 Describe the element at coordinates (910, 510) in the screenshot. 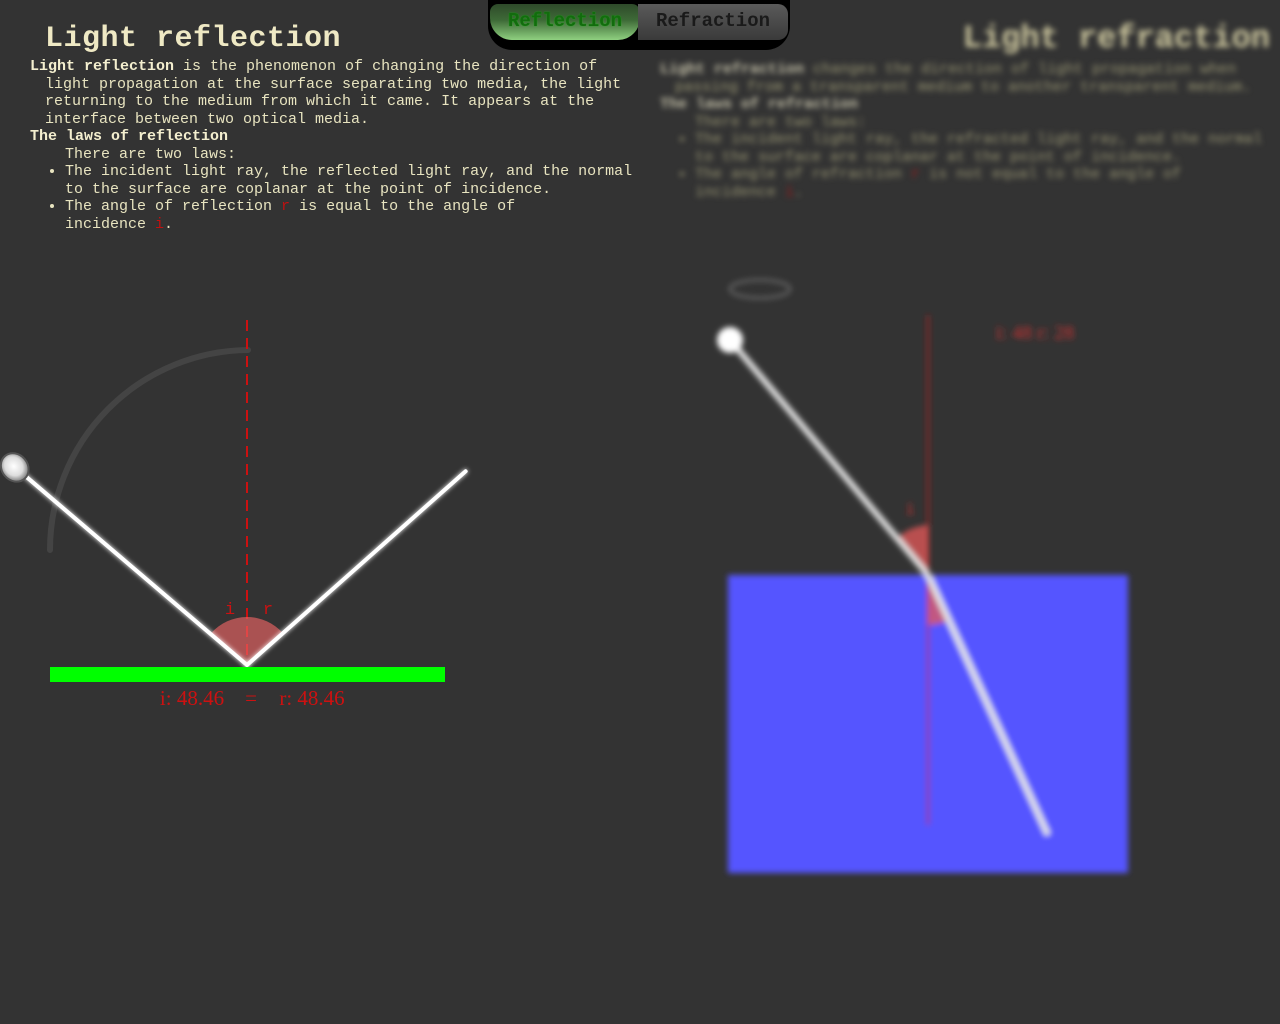

I see `refraction-angle-i-label: i` at that location.